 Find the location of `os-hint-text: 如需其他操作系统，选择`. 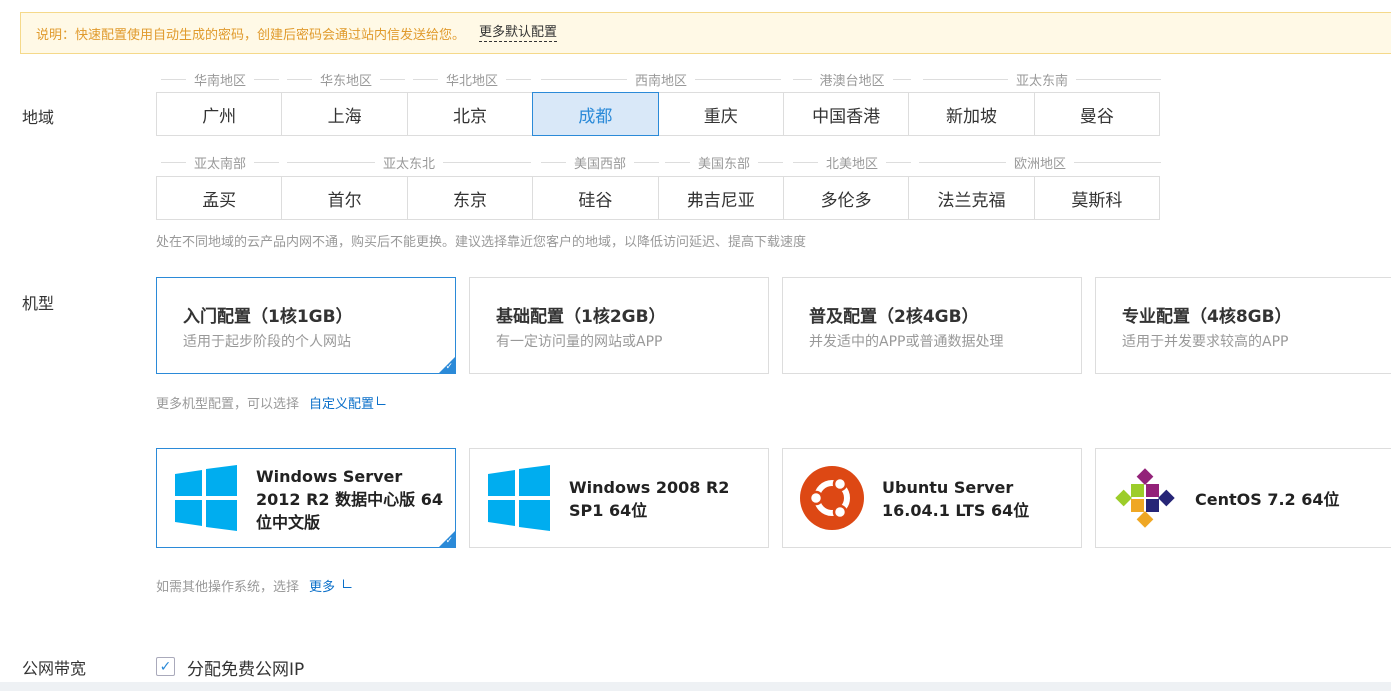

os-hint-text: 如需其他操作系统，选择 is located at coordinates (228, 587).